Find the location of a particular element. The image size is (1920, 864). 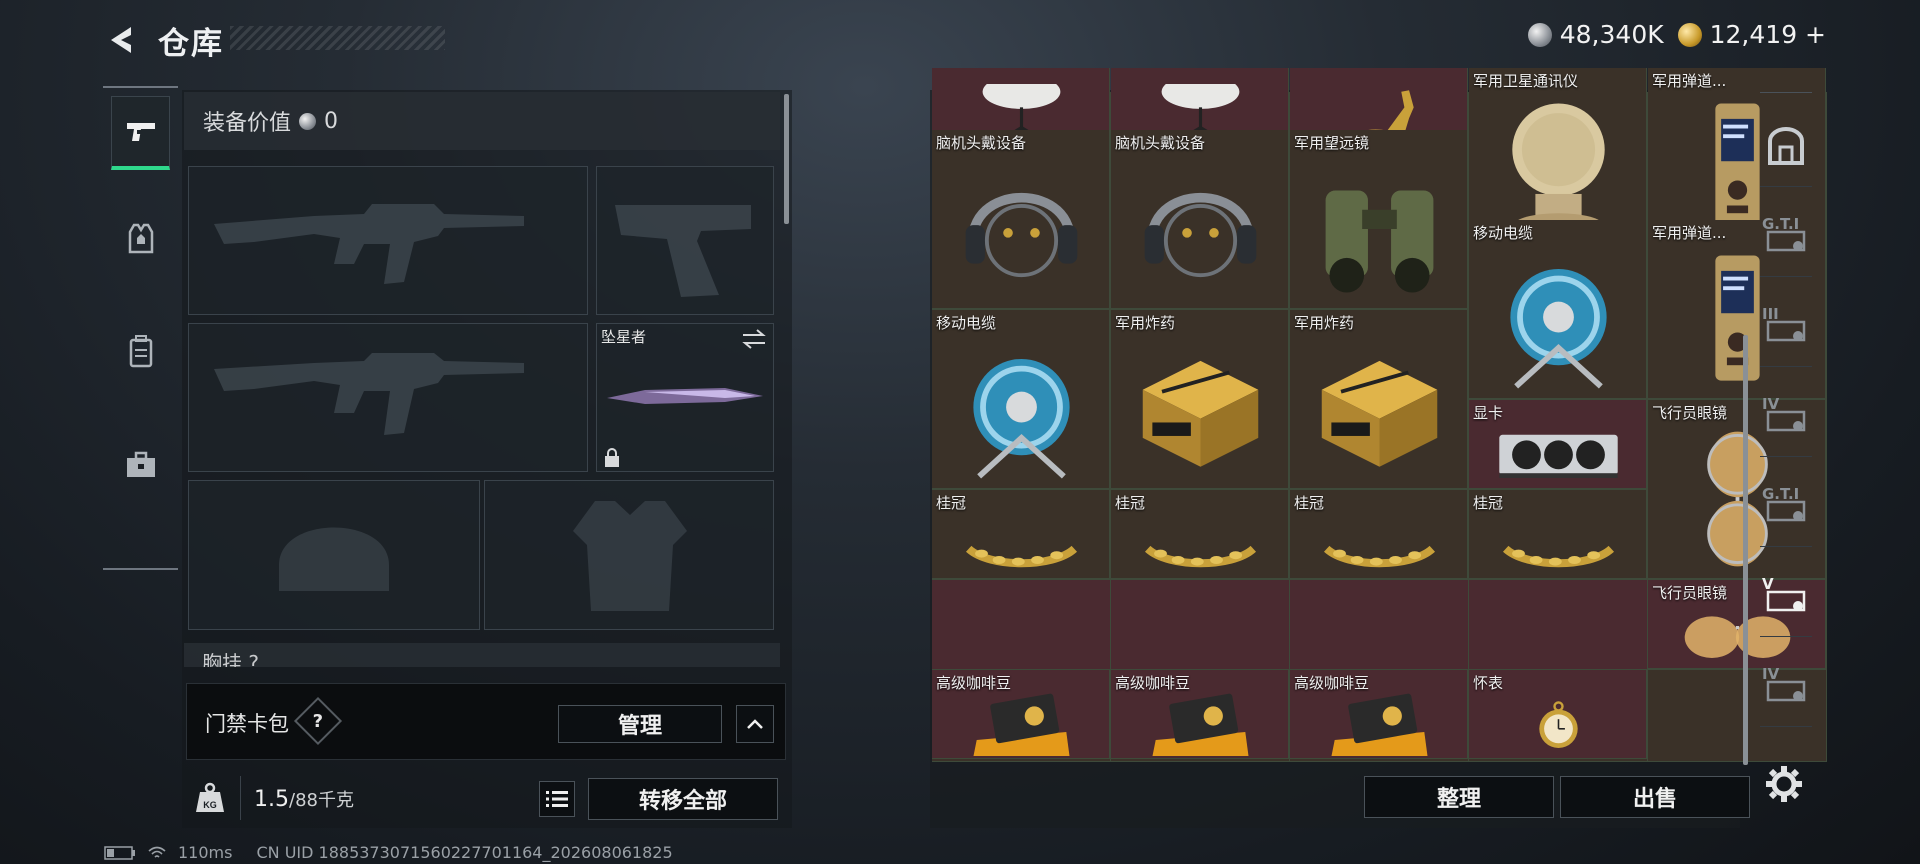

silver-currency: 48,340K is located at coordinates (1595, 34).